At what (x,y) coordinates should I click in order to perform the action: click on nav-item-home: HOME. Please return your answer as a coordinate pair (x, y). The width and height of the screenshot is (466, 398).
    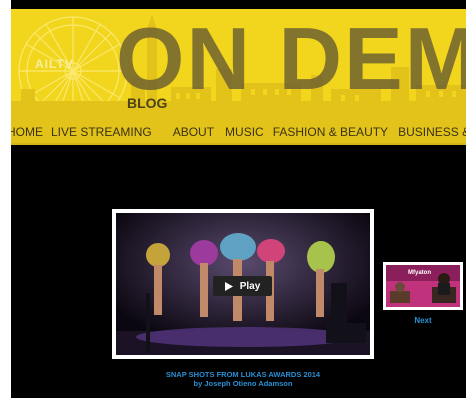
    Looking at the image, I should click on (27, 132).